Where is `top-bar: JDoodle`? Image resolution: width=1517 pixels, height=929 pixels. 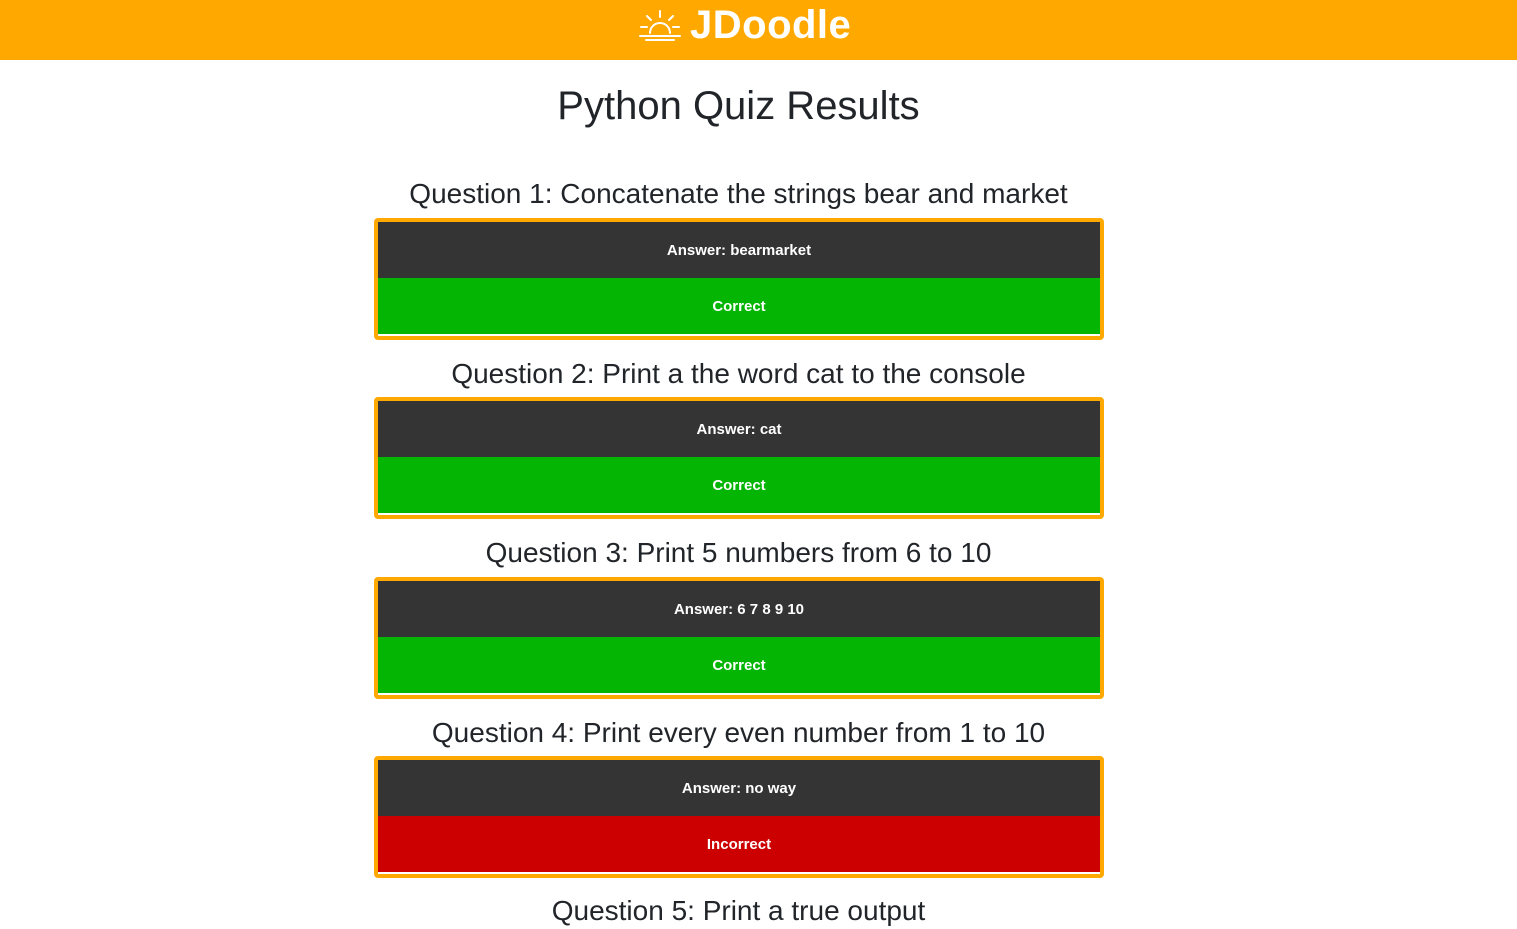 top-bar: JDoodle is located at coordinates (758, 30).